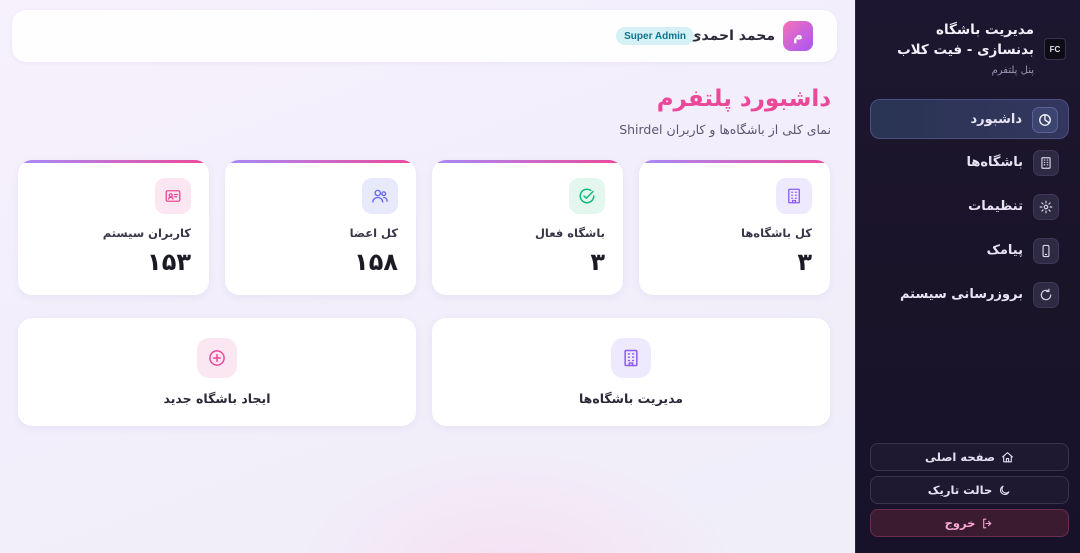 The image size is (1080, 553). What do you see at coordinates (217, 358) in the screenshot?
I see `plus-circle-icon` at bounding box center [217, 358].